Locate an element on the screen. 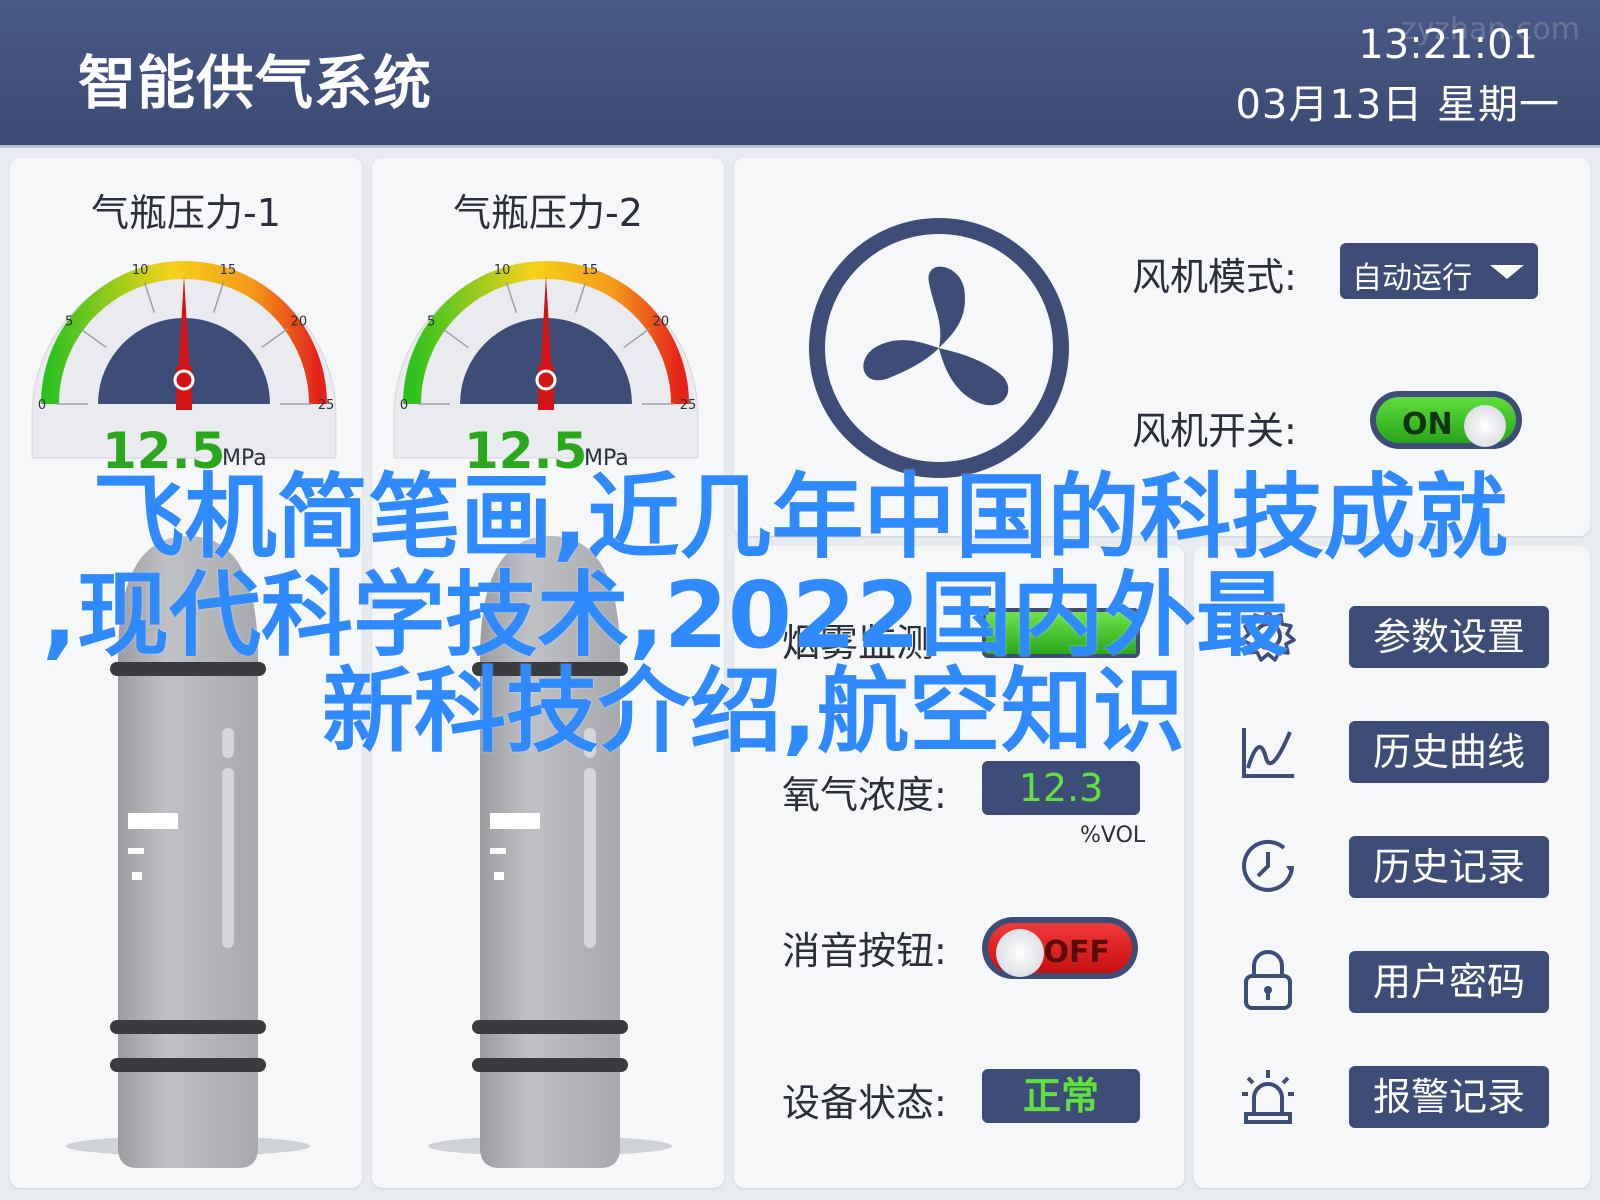 Image resolution: width=1600 pixels, height=1200 pixels. fan-mode-dropdown: 自动运行 is located at coordinates (1439, 271).